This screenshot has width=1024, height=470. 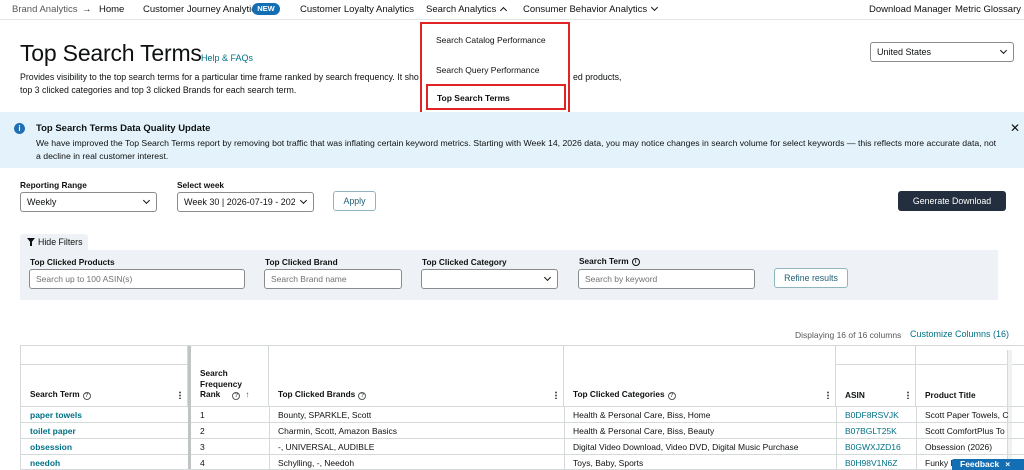 What do you see at coordinates (317, 394) in the screenshot?
I see `column-header-brands-text: Top Clicked Brands` at bounding box center [317, 394].